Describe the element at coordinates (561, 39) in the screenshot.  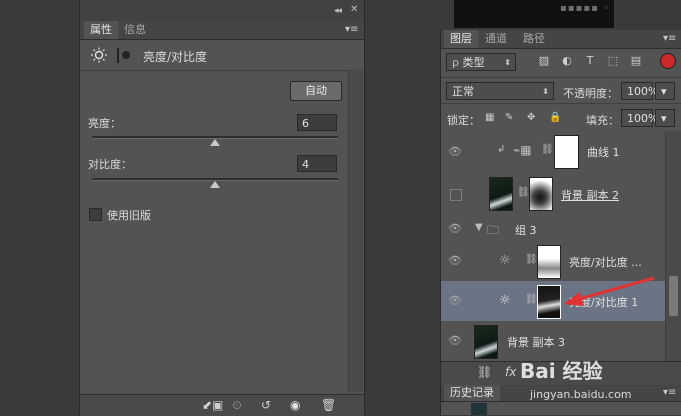
I see `layers-tabbar: 图层 通道 路径 ▾≡` at that location.